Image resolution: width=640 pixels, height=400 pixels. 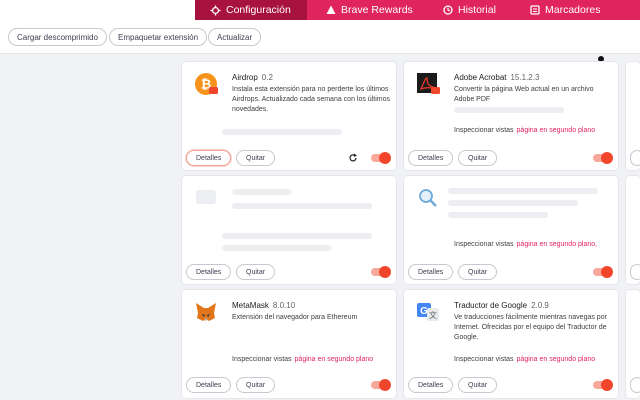 I want to click on google-translate-icon: G文, so click(x=428, y=312).